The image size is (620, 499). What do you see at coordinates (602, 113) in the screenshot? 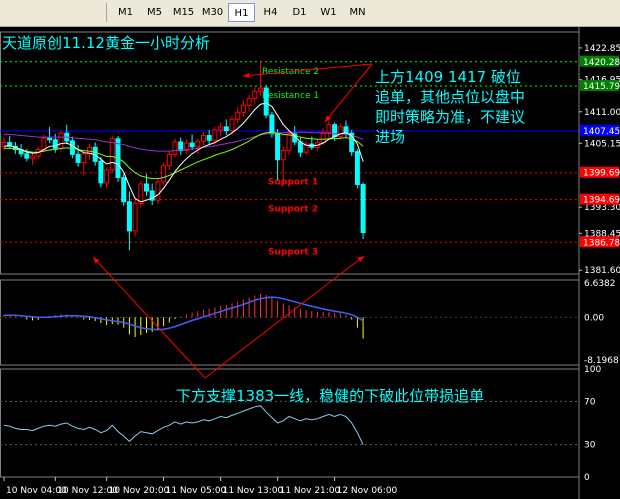
I see `price-tick-label-2: 1411.00` at bounding box center [602, 113].